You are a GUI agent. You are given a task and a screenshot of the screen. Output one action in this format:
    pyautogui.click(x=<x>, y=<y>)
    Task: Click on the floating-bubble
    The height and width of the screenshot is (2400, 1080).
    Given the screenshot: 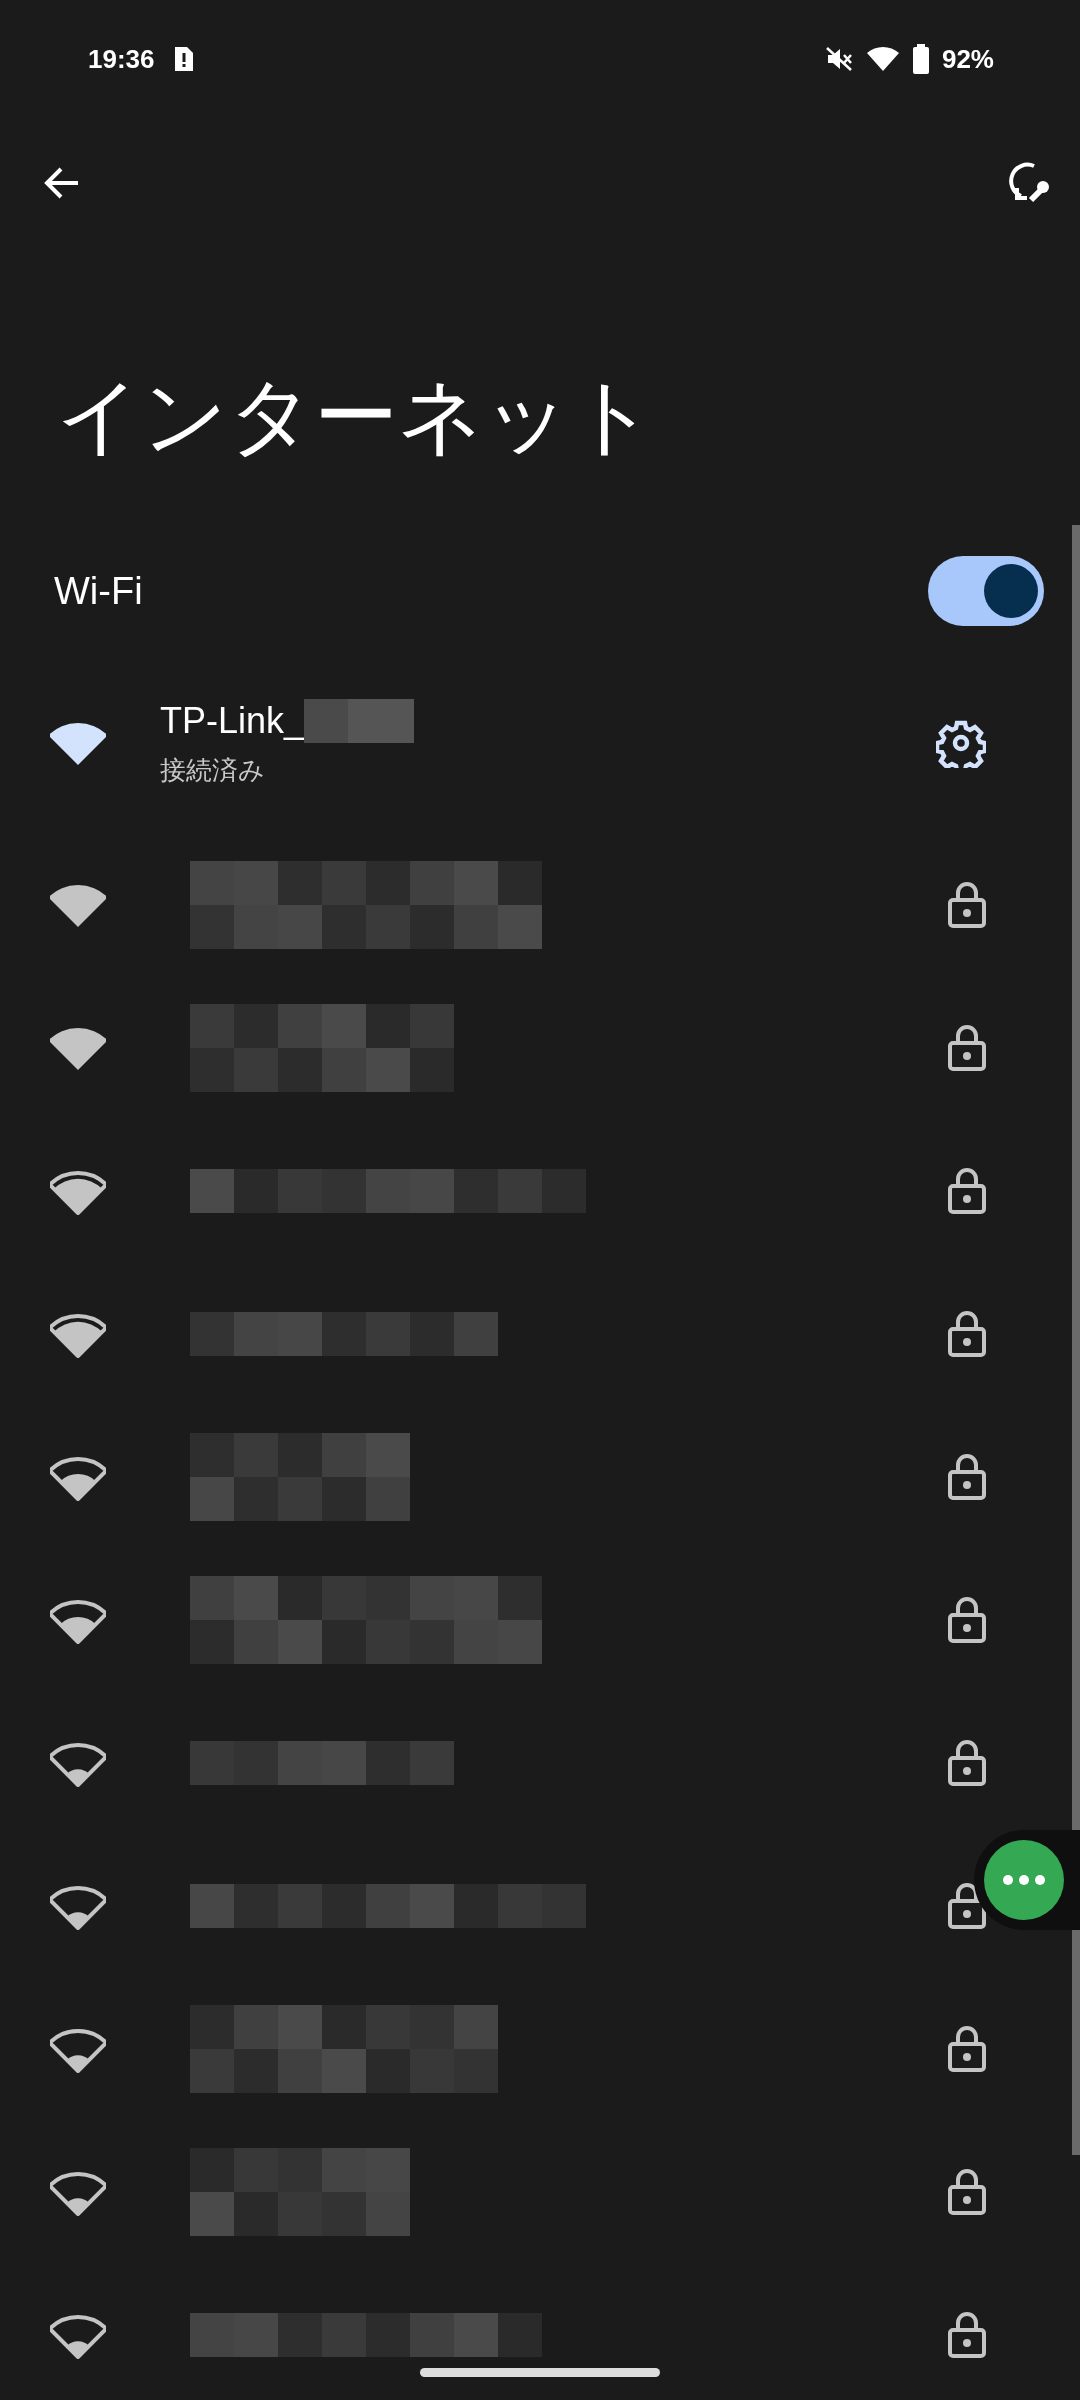 What is the action you would take?
    pyautogui.click(x=1027, y=1880)
    